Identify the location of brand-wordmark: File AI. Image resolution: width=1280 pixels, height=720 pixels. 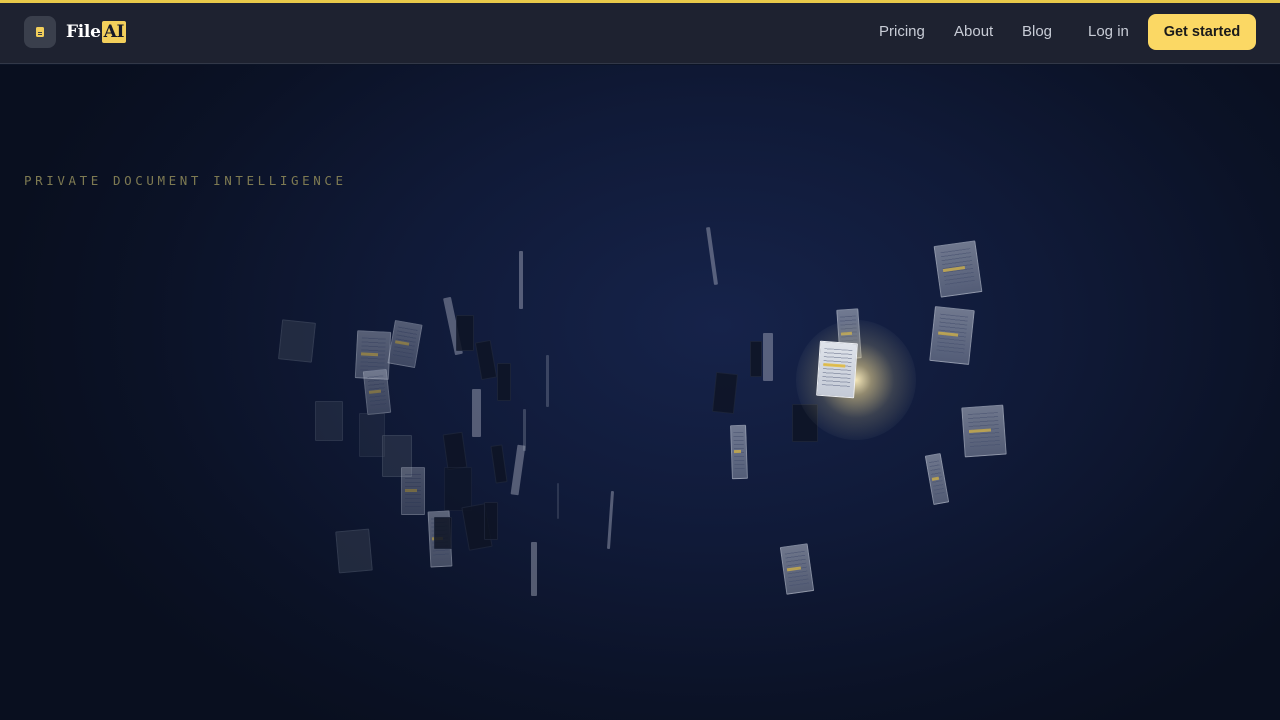
(96, 32).